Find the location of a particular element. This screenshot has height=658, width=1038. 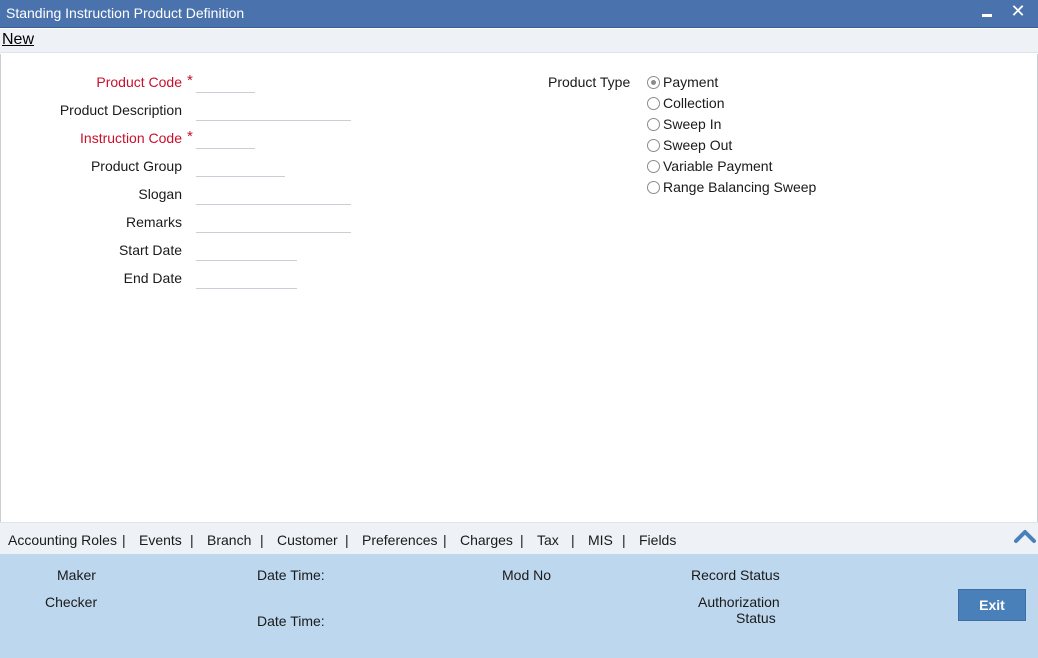

product-description-input is located at coordinates (273, 110).